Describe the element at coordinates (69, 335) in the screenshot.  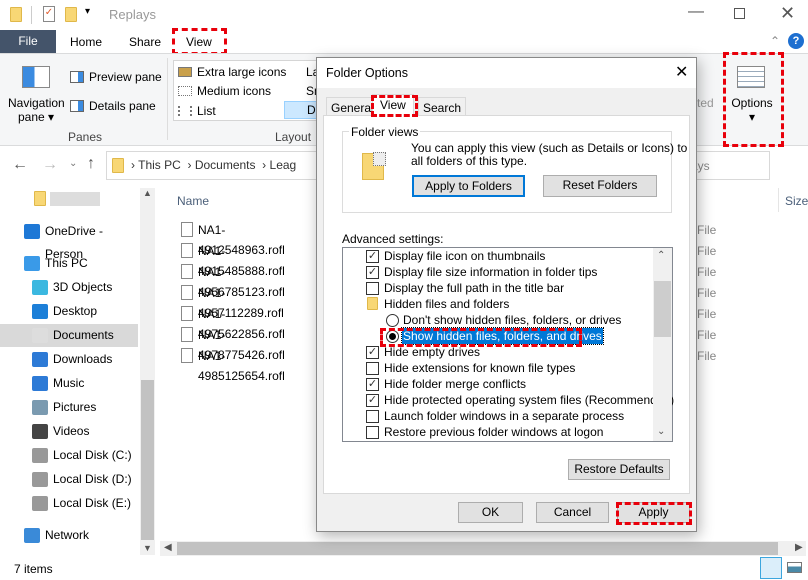
I see `nav-item: Documents` at that location.